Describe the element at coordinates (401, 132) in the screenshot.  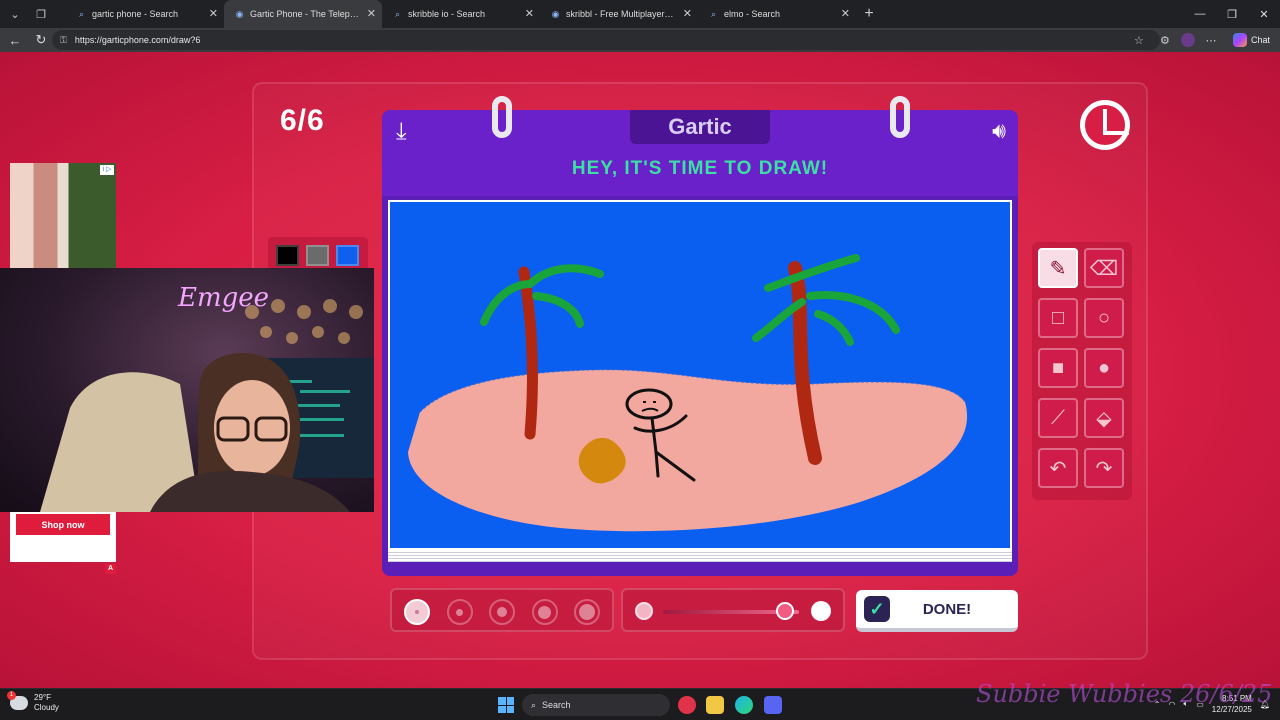
I see `download-icon: ⤓` at that location.